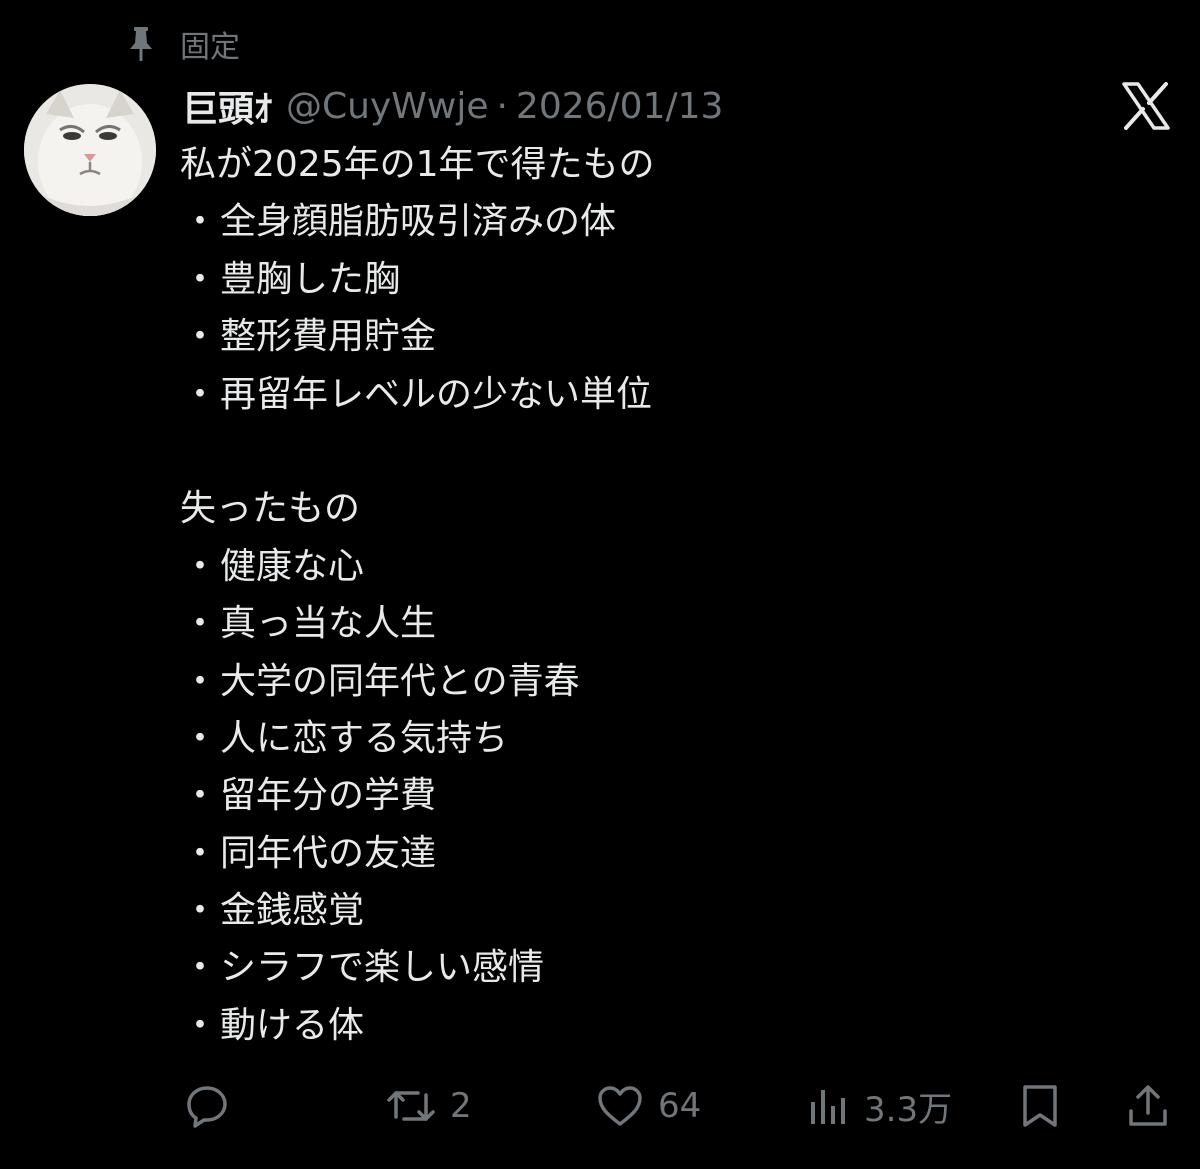 The image size is (1200, 1169). I want to click on pinned-indicator: 固定, so click(182, 44).